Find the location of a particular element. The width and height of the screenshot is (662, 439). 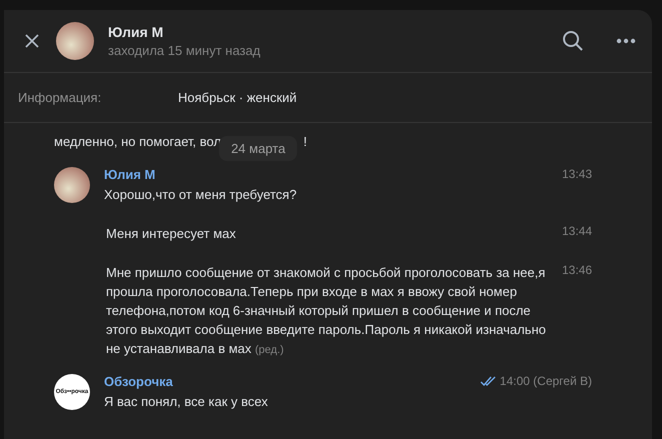

message-text: Я вас понял, все как у всех is located at coordinates (186, 402).